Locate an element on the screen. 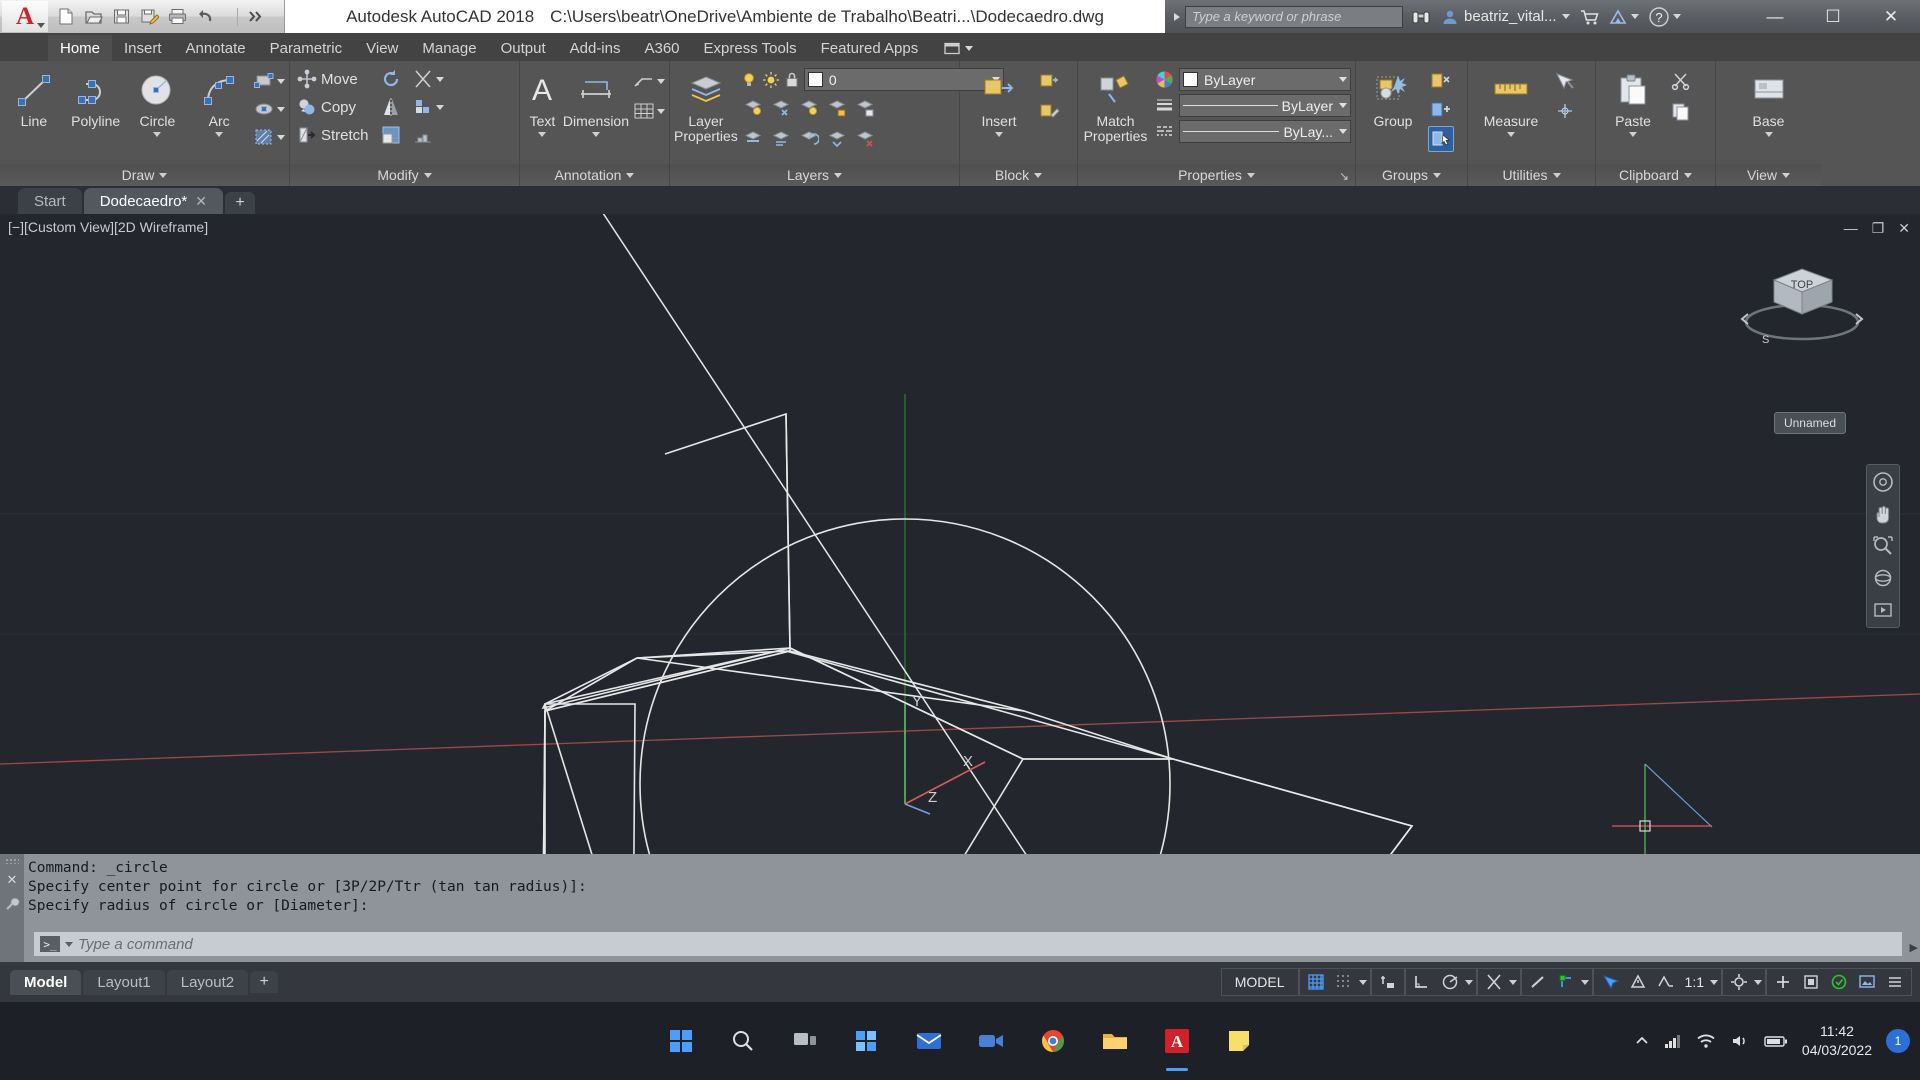 The image size is (1920, 1080). help-button: ? is located at coordinates (1664, 17).